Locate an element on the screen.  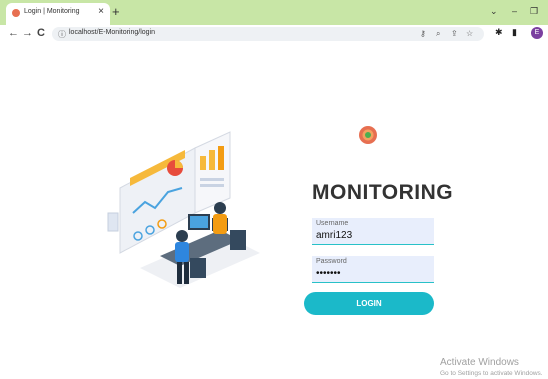
new-tab-button: + is located at coordinates (116, 11).